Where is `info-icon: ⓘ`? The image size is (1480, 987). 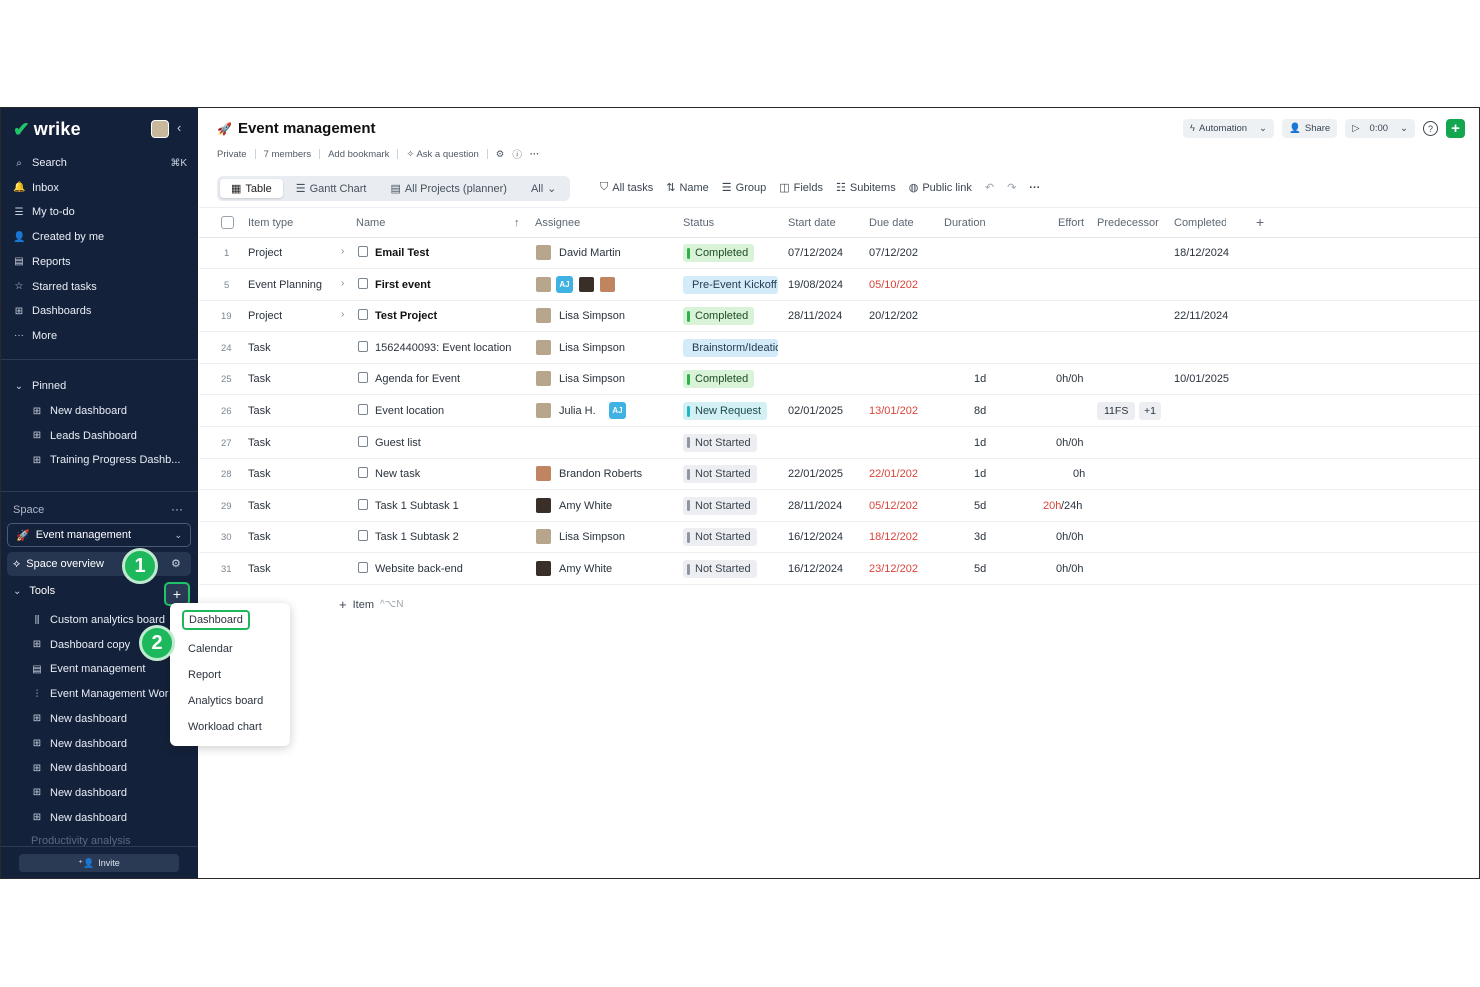
info-icon: ⓘ is located at coordinates (517, 154).